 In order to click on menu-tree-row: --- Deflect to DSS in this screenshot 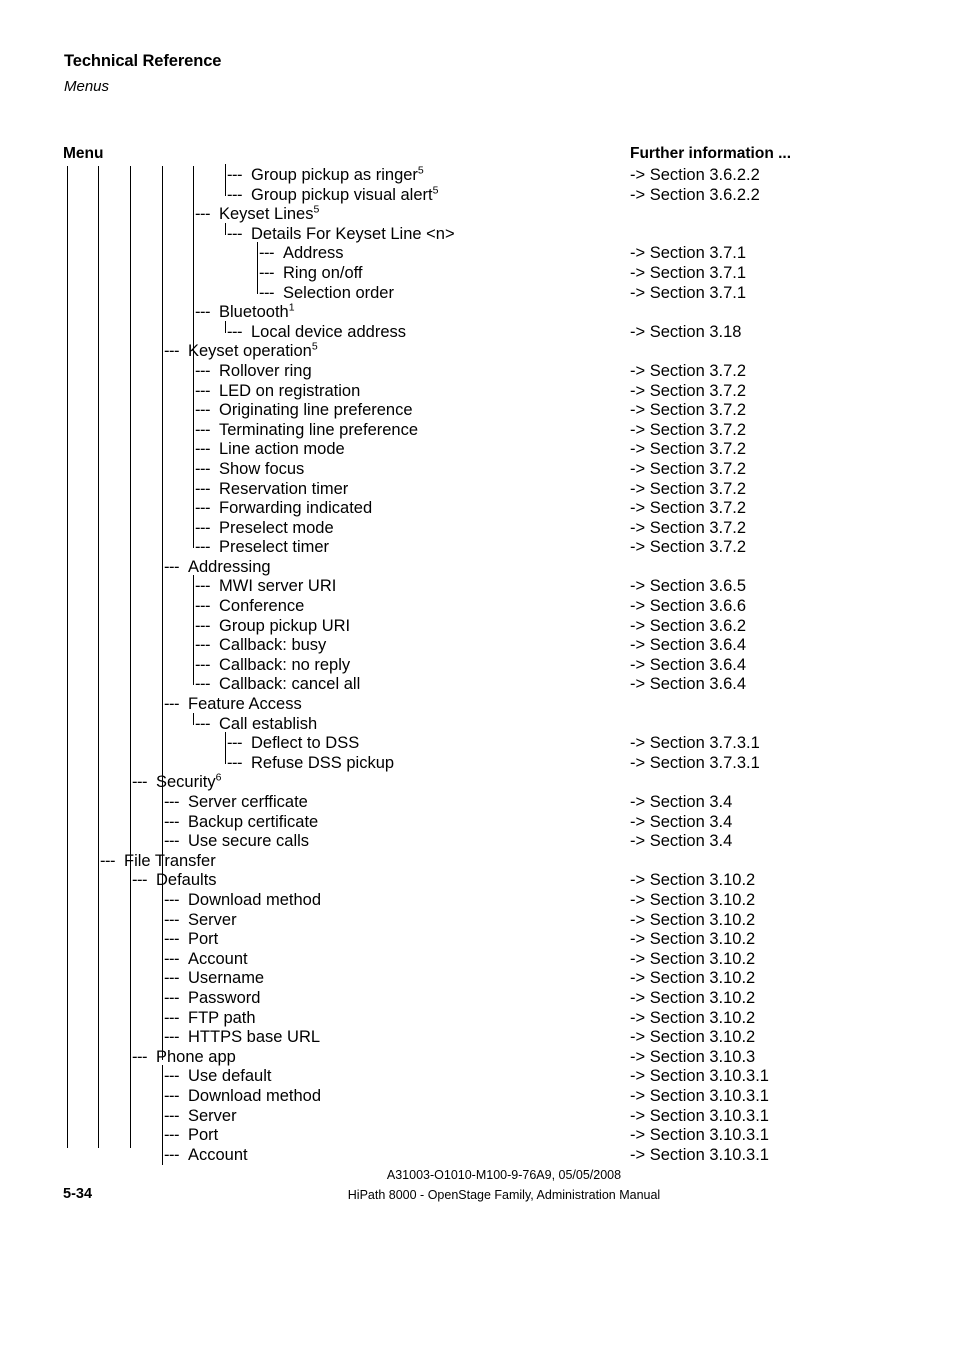, I will do `click(310, 743)`.